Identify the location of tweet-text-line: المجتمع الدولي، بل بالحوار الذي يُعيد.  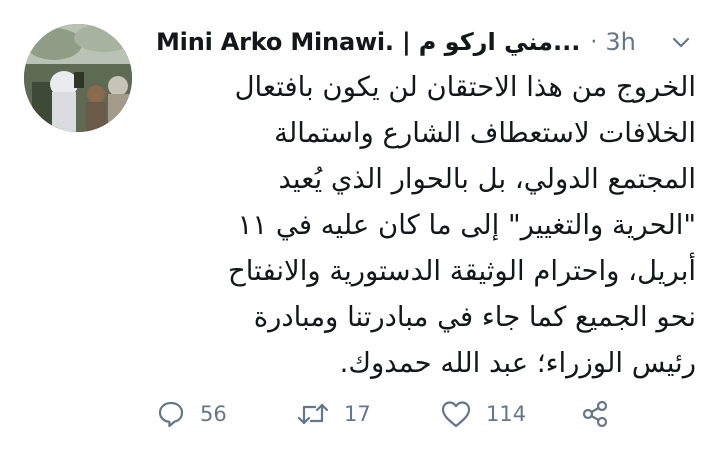
(487, 179).